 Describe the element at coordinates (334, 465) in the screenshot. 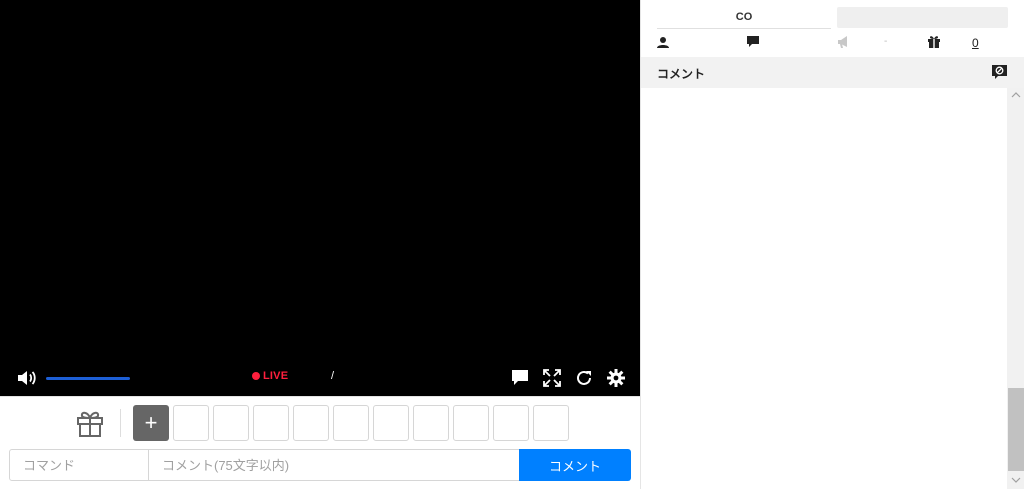

I see `comment-input` at that location.